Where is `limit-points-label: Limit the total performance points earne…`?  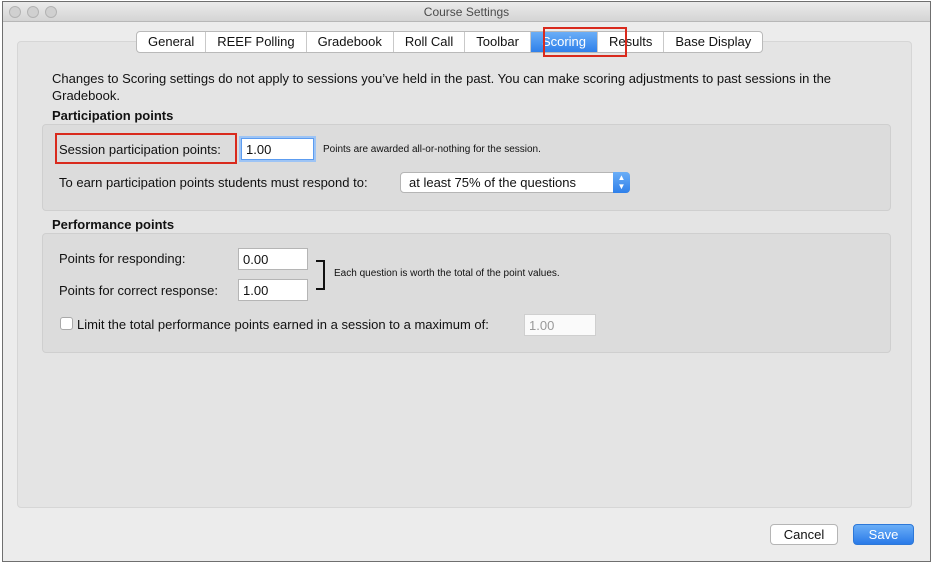
limit-points-label: Limit the total performance points earne… is located at coordinates (283, 324).